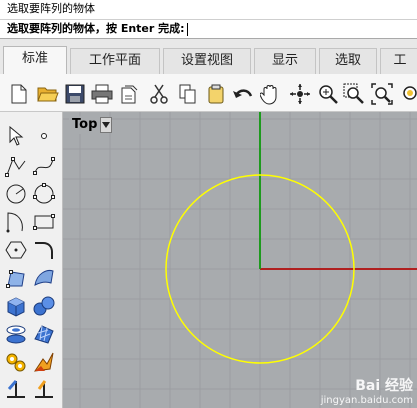  I want to click on curve-icon, so click(44, 166).